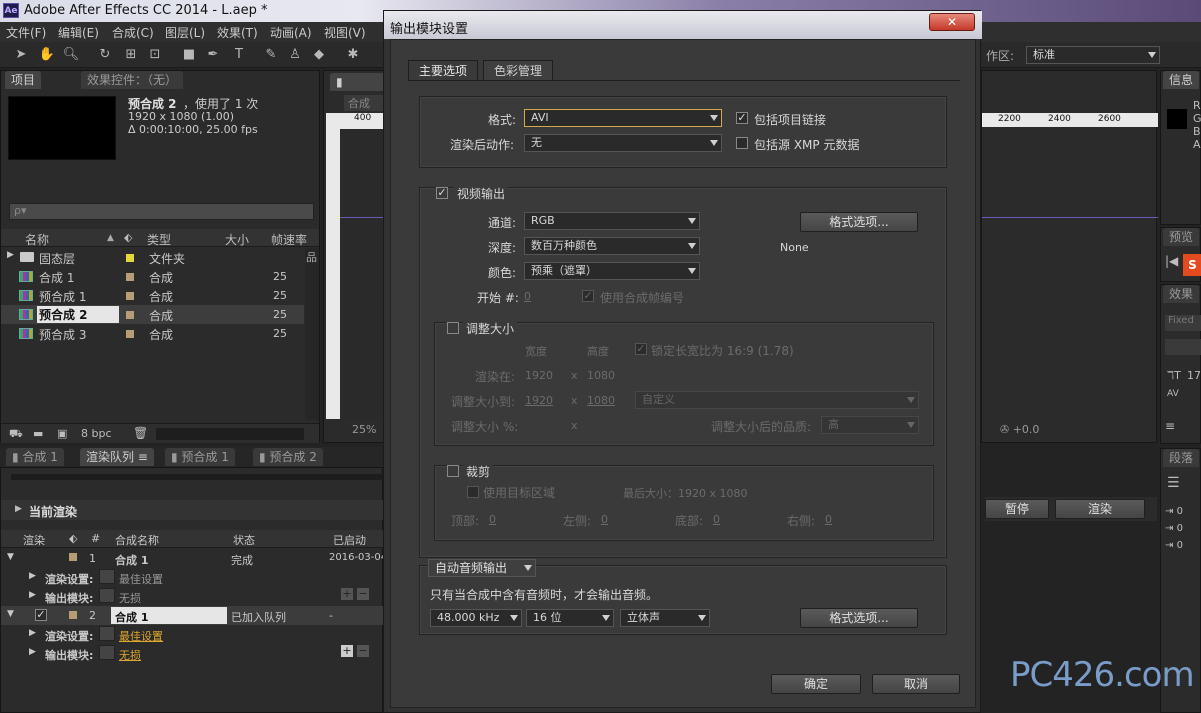 The width and height of the screenshot is (1201, 713). What do you see at coordinates (189, 54) in the screenshot?
I see `shape-tool-icon: ■` at bounding box center [189, 54].